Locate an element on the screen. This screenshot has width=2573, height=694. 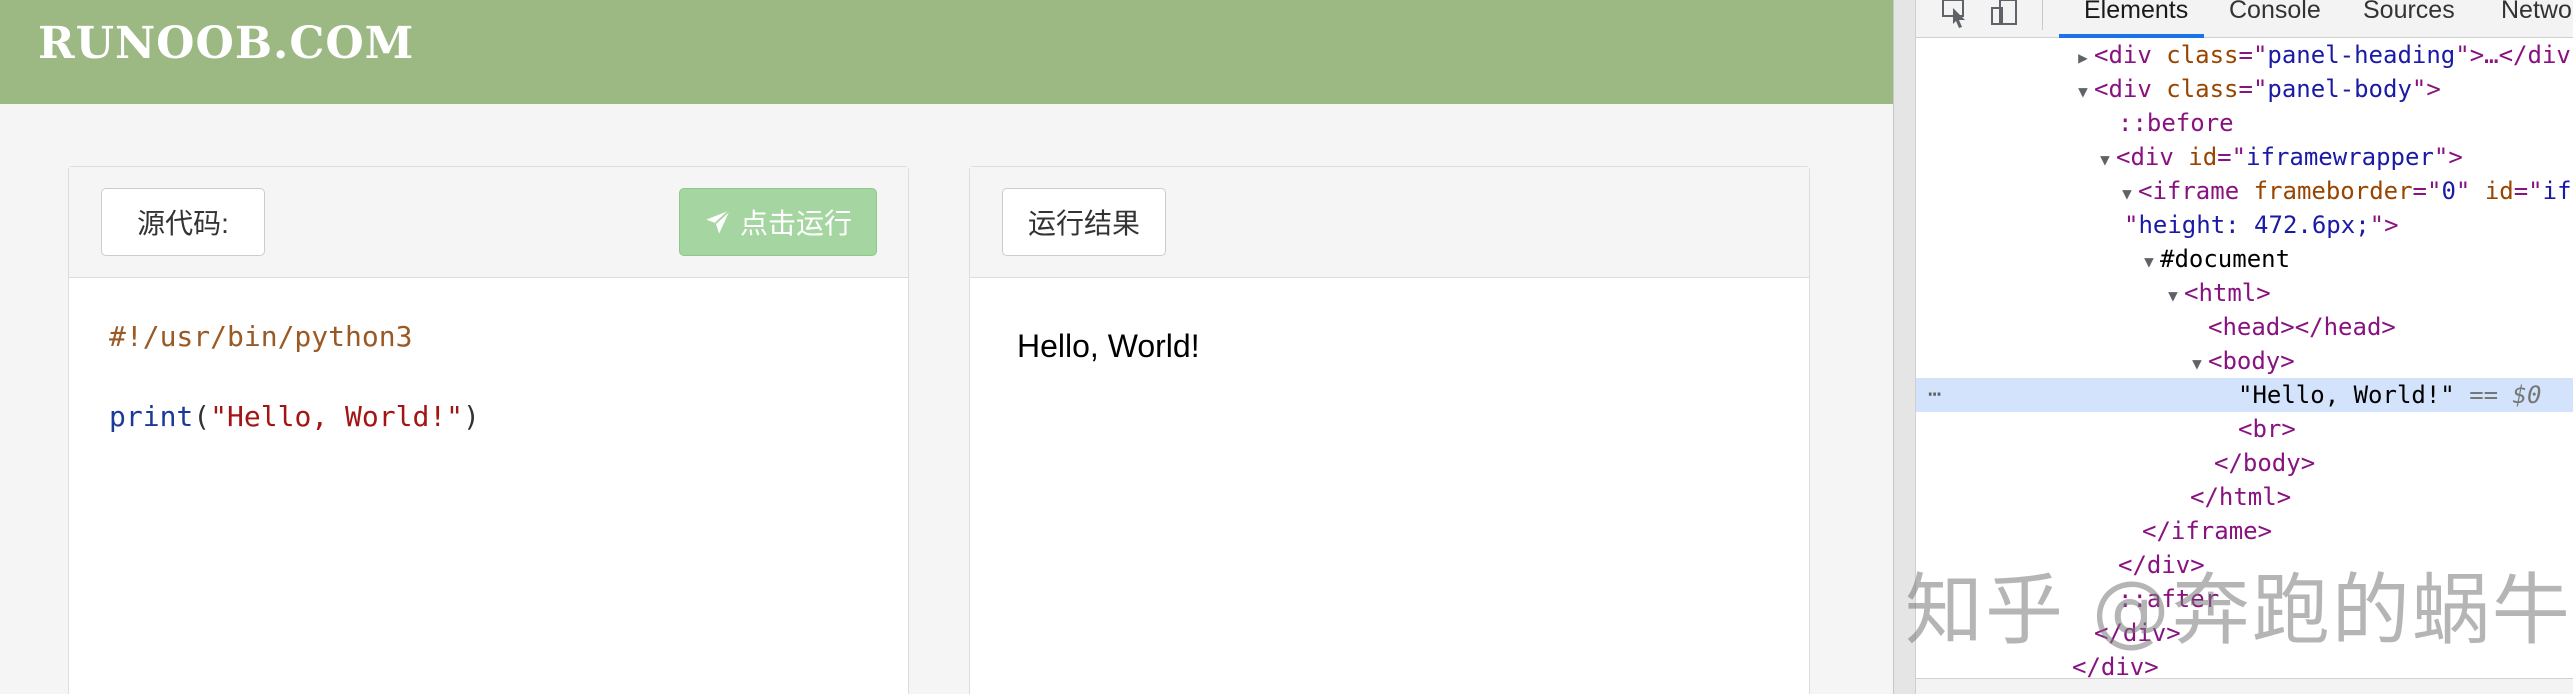
devtools-breadcrumb-bar is located at coordinates (2244, 686).